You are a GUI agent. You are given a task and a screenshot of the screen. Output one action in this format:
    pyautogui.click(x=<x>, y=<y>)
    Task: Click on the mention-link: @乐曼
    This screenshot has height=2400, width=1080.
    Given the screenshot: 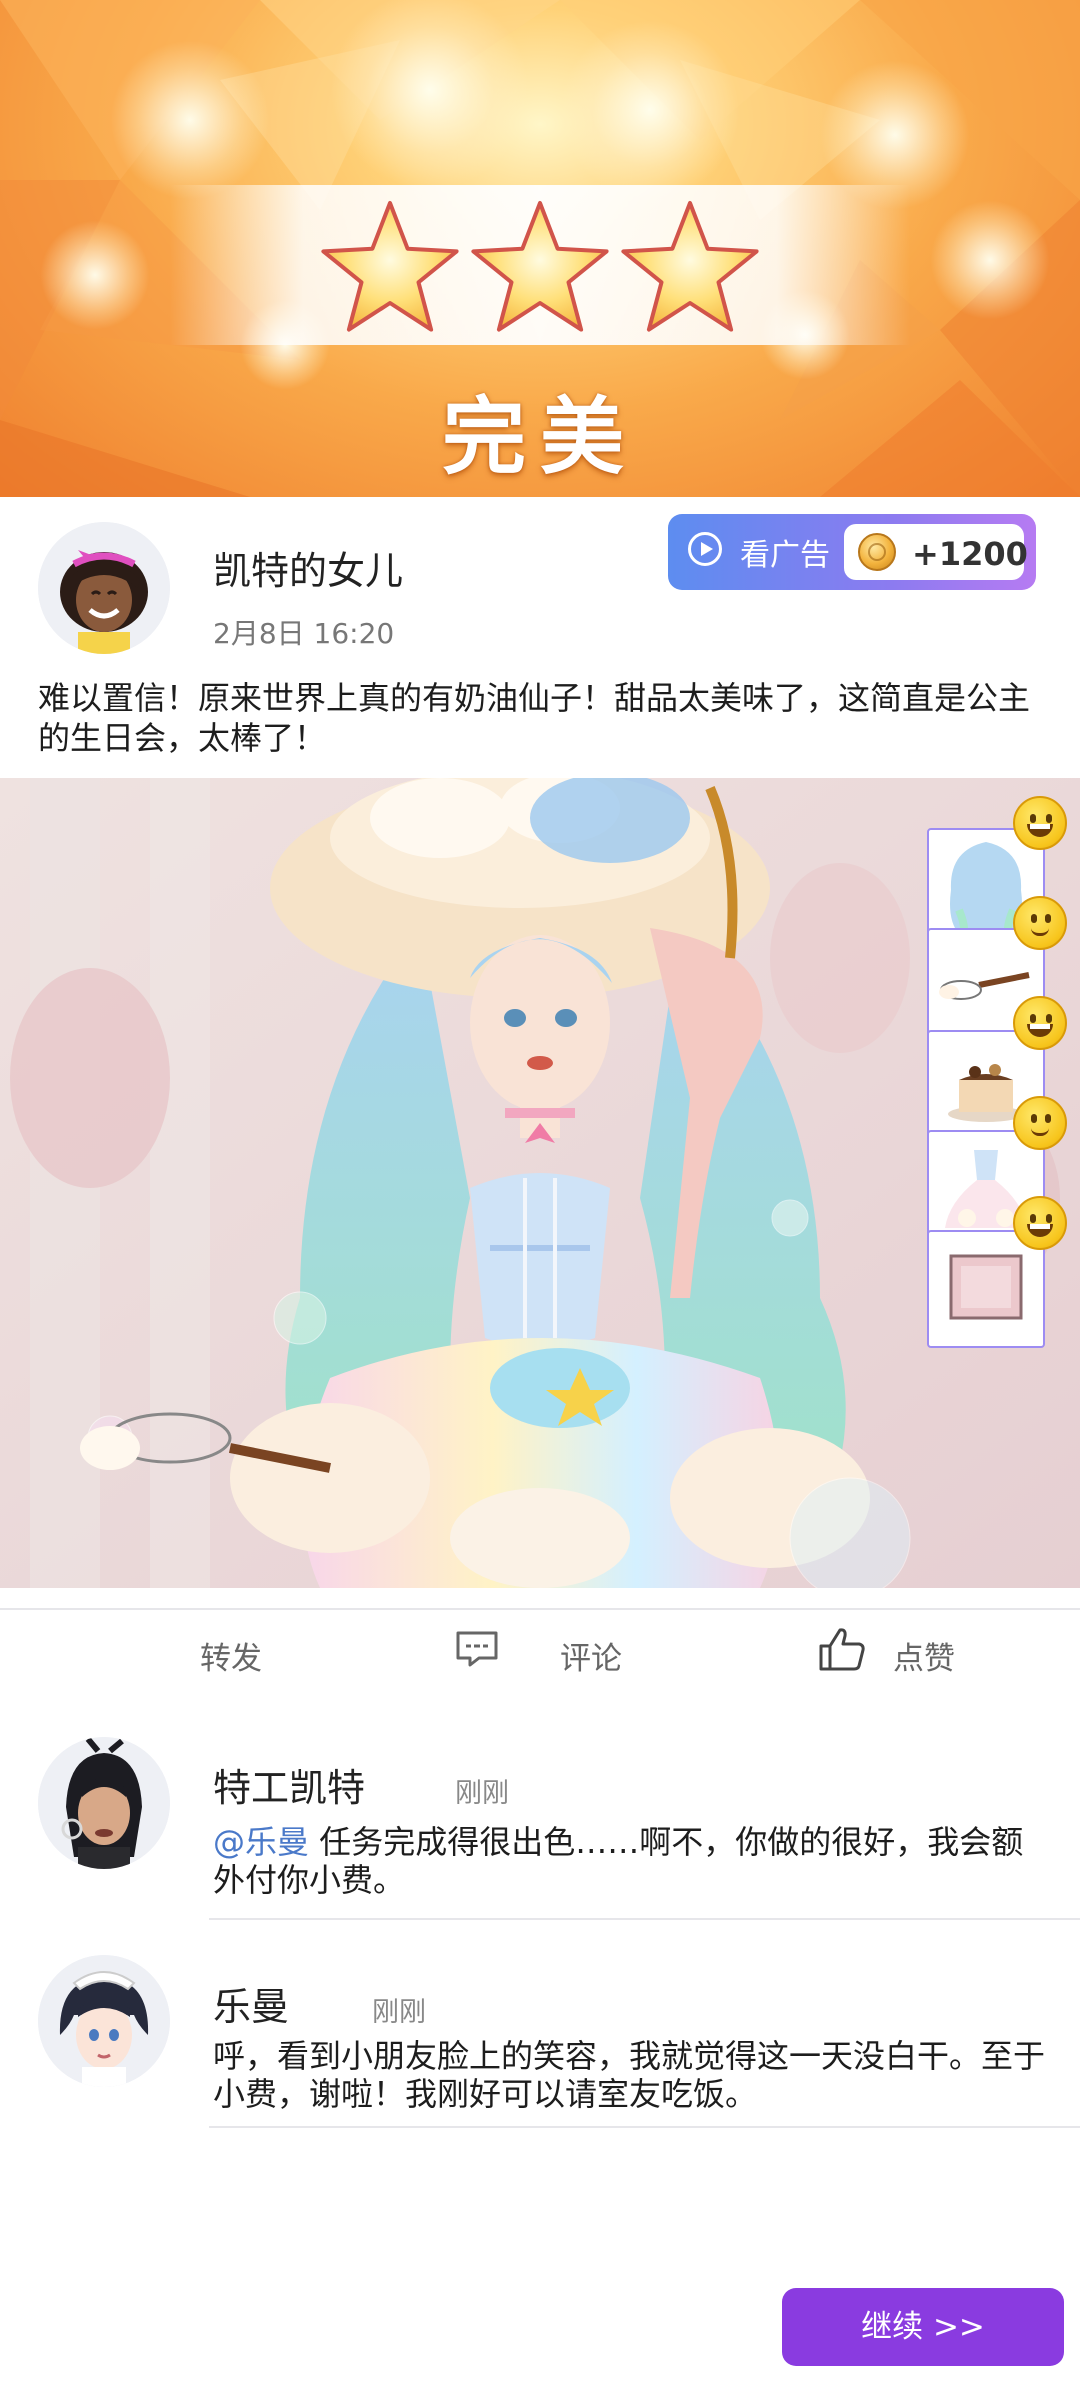 What is the action you would take?
    pyautogui.click(x=261, y=1842)
    